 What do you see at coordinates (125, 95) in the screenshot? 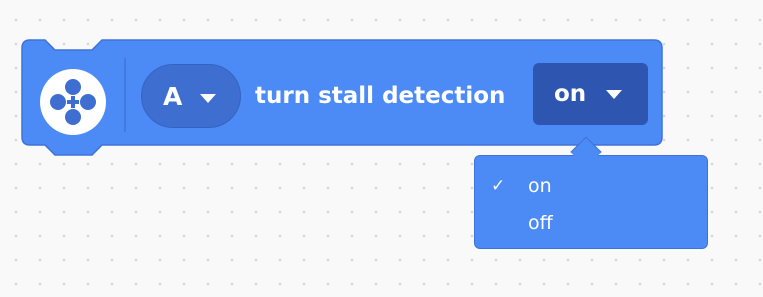
I see `block-divider` at bounding box center [125, 95].